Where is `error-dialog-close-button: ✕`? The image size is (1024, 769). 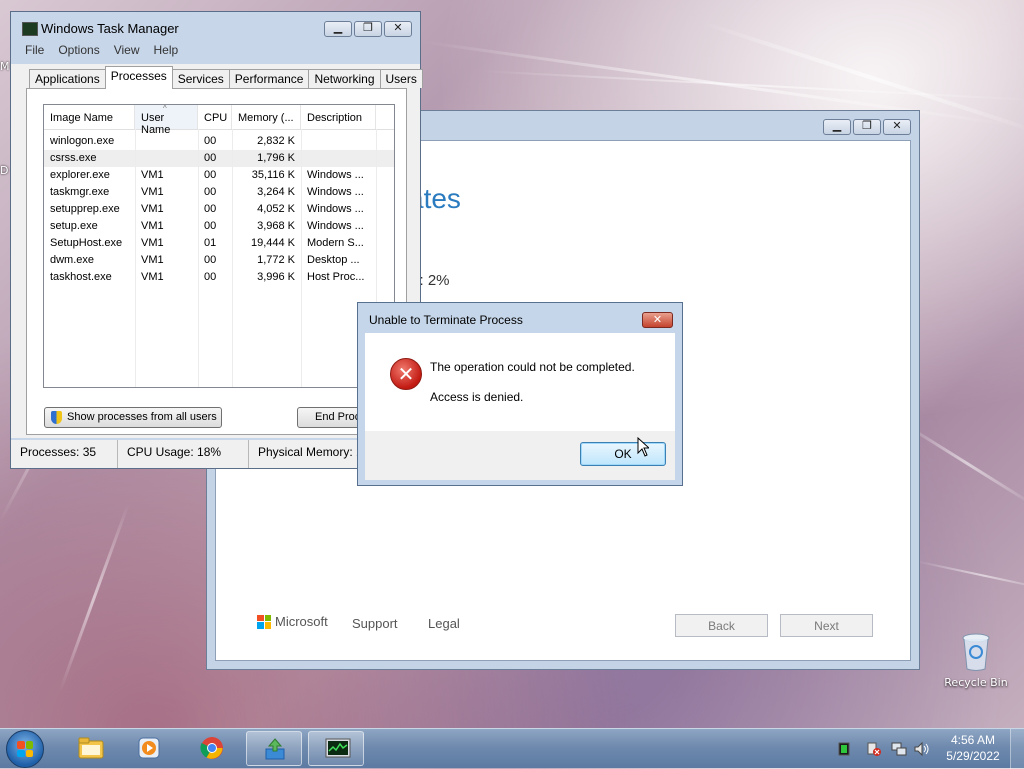 error-dialog-close-button: ✕ is located at coordinates (657, 320).